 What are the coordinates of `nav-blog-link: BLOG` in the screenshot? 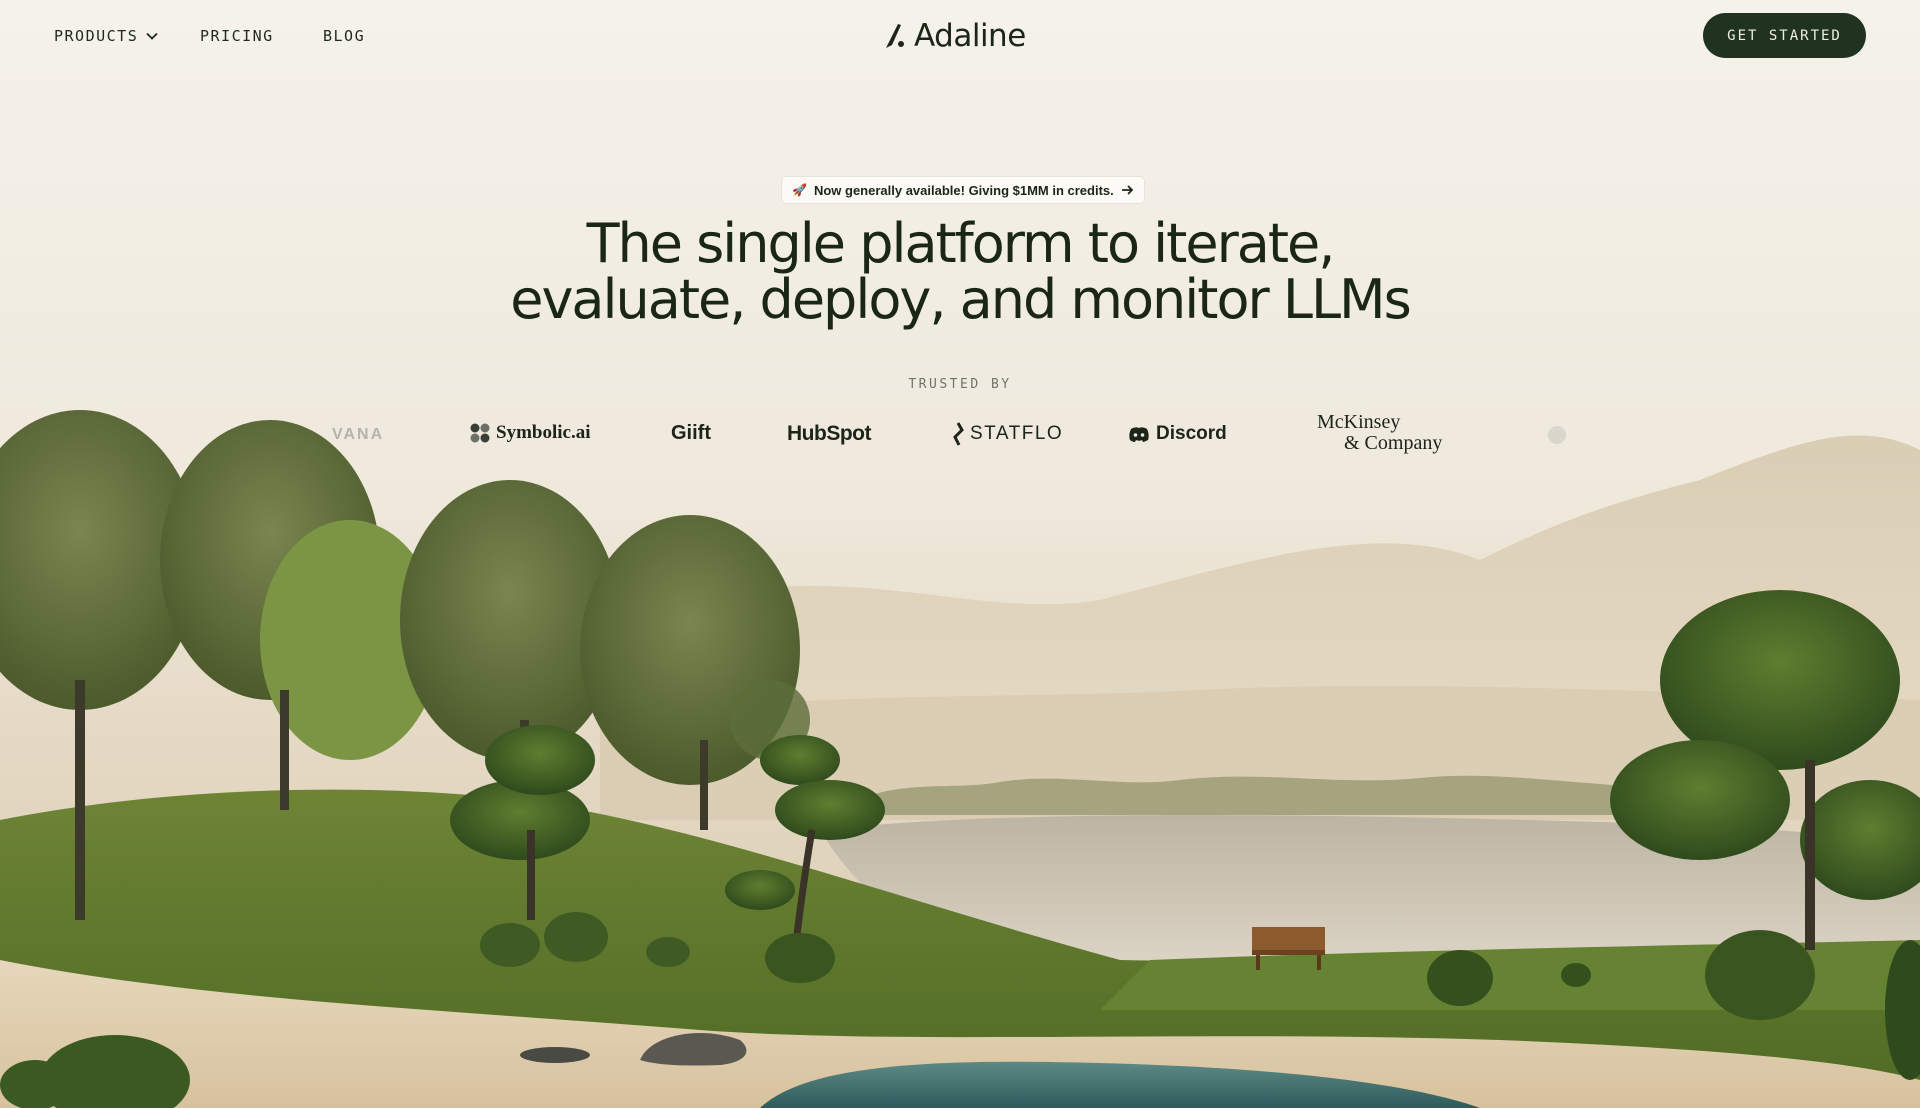 It's located at (344, 36).